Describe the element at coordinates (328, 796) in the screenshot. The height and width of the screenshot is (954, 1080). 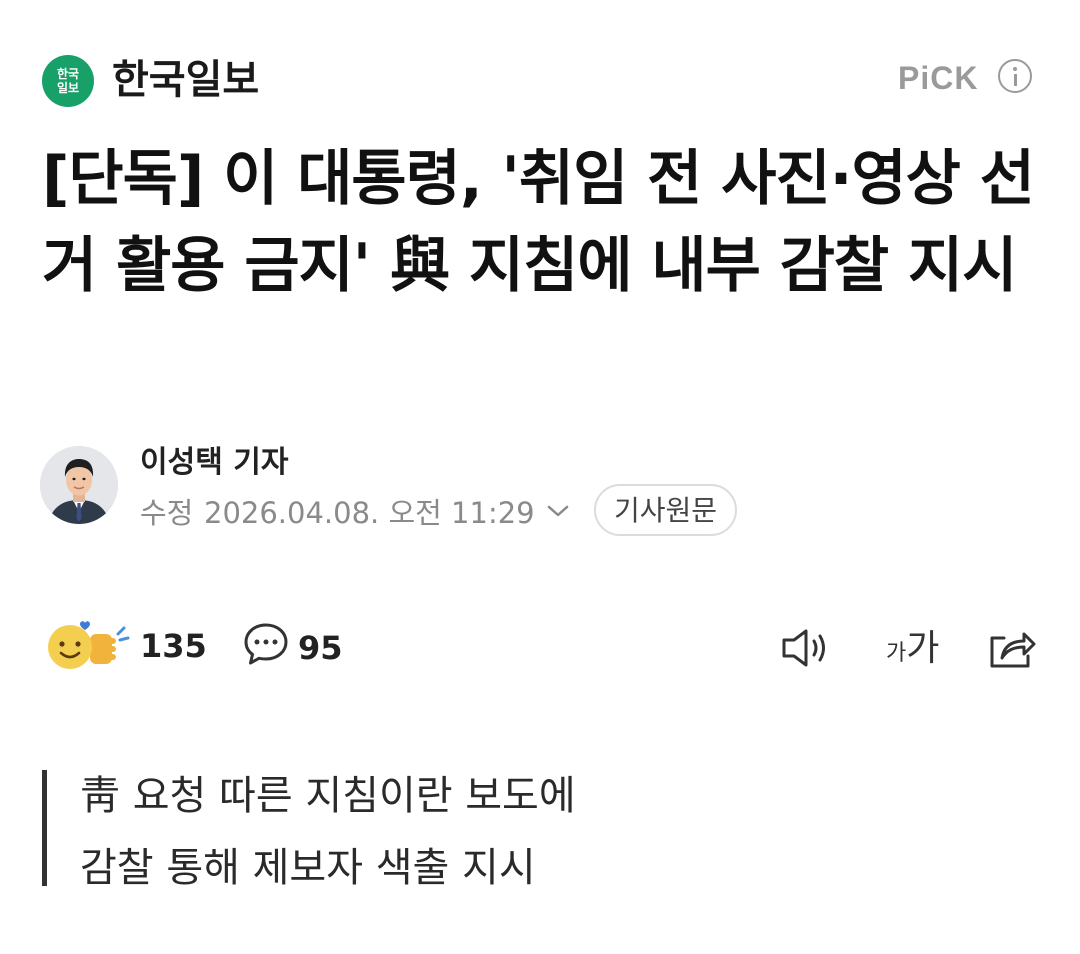
I see `summary-line: 靑 요청 따른 지침이란 보도에` at that location.